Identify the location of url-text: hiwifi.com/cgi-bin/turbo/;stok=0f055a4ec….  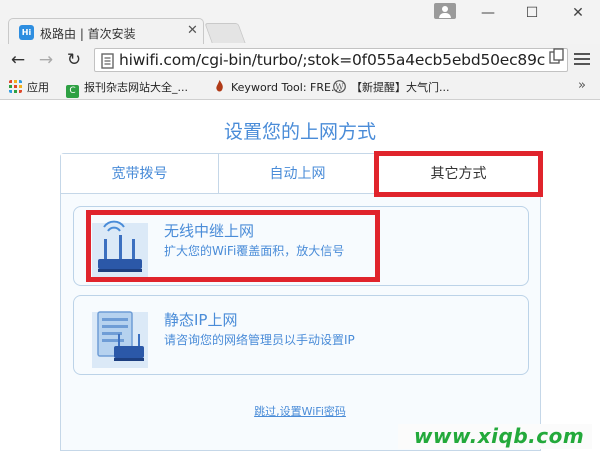
(332, 60).